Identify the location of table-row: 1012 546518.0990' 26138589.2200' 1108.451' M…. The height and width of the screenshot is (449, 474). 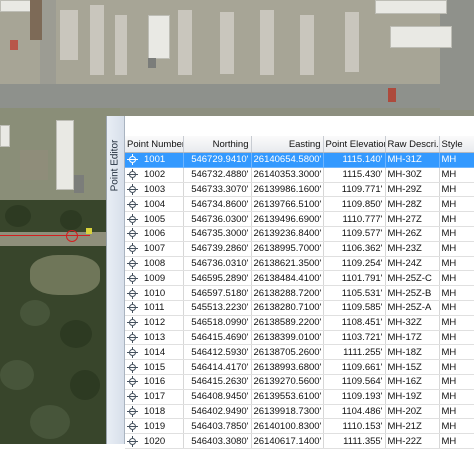
(299, 323).